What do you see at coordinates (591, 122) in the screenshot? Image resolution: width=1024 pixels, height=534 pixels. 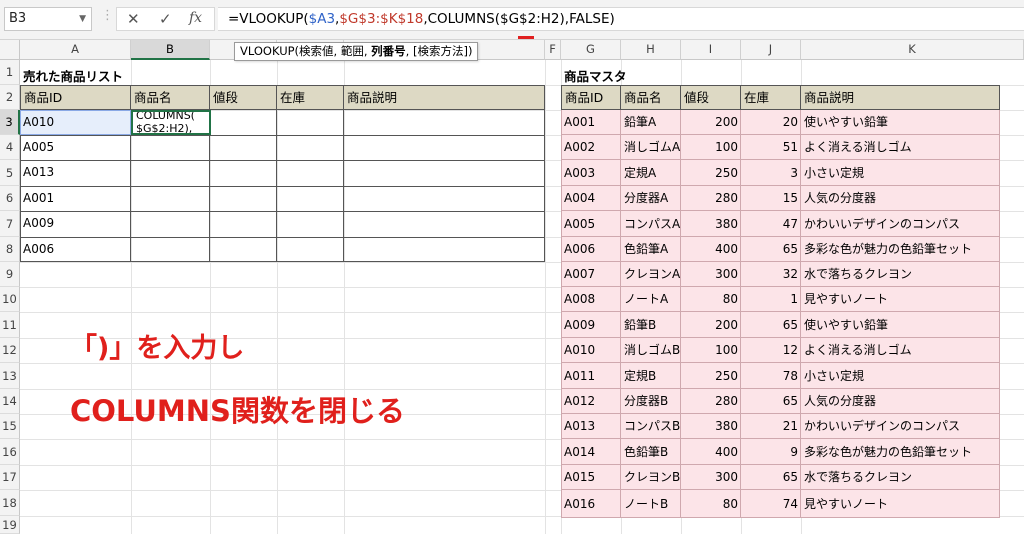 I see `master-cell-id: A001` at bounding box center [591, 122].